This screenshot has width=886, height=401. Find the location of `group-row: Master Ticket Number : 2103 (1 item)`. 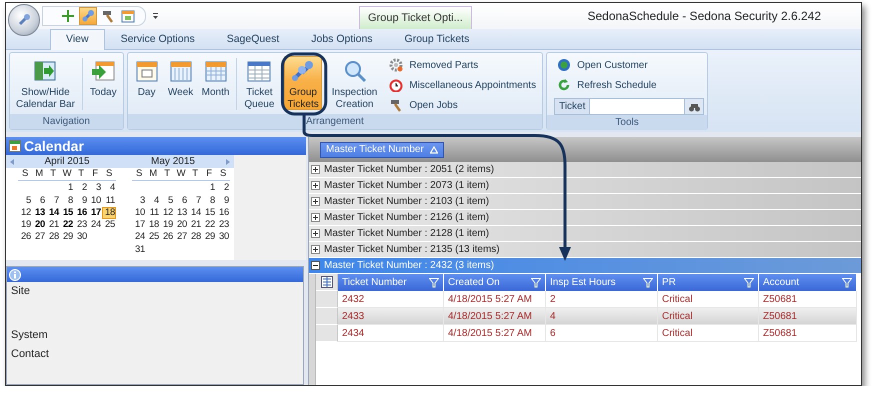

group-row: Master Ticket Number : 2103 (1 item) is located at coordinates (585, 202).